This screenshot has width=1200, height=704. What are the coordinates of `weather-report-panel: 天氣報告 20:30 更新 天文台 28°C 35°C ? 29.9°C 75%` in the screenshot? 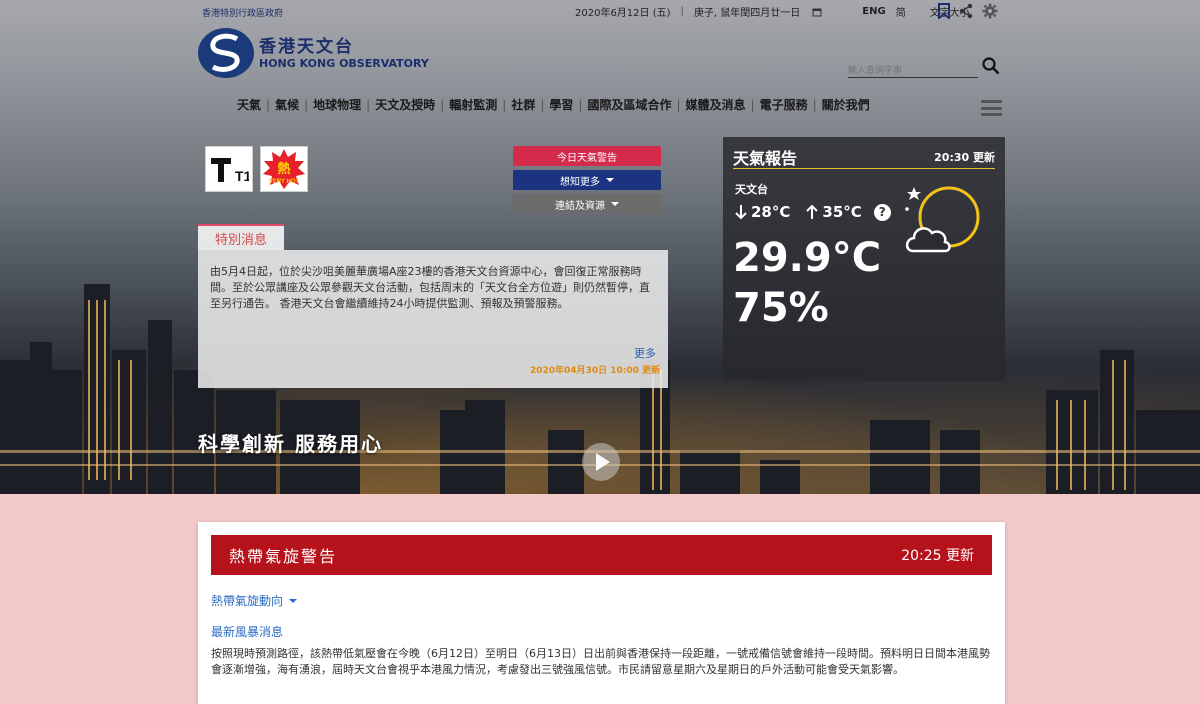 It's located at (864, 259).